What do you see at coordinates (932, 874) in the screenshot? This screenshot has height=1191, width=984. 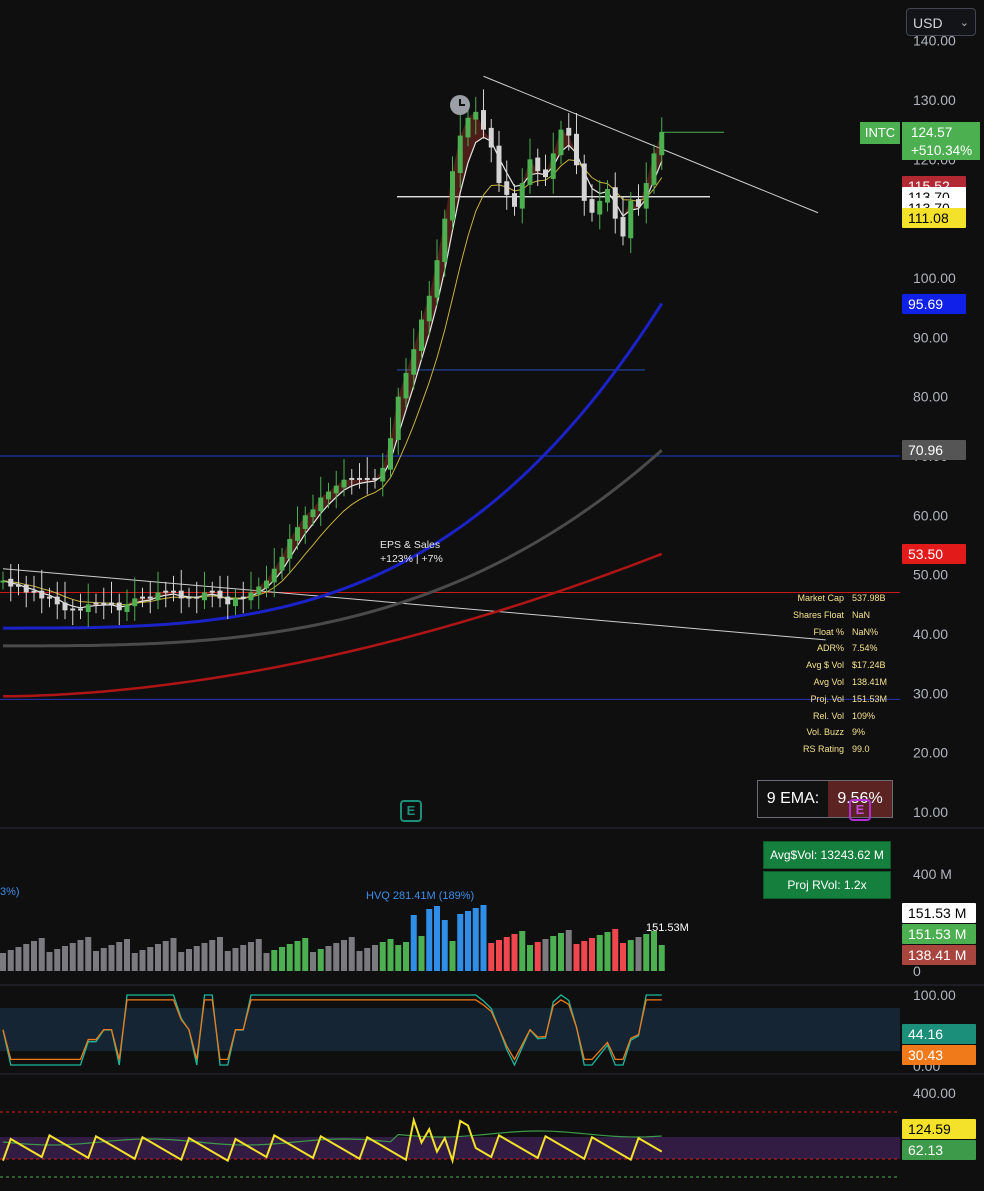 I see `volume-axis-tick: 400 M` at bounding box center [932, 874].